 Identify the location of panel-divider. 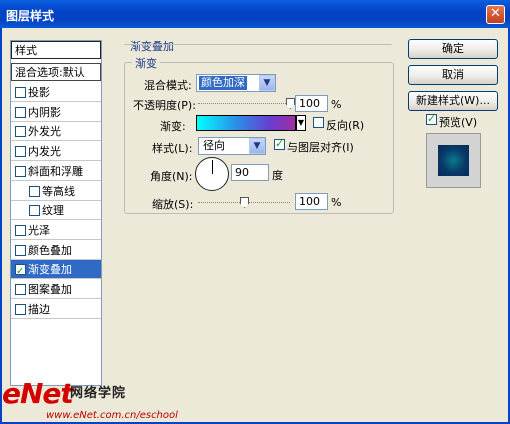
(258, 45).